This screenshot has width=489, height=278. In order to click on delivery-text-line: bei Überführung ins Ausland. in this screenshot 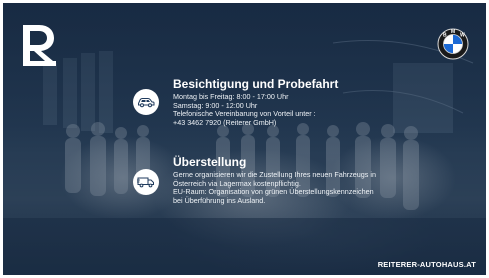, I will do `click(219, 200)`.